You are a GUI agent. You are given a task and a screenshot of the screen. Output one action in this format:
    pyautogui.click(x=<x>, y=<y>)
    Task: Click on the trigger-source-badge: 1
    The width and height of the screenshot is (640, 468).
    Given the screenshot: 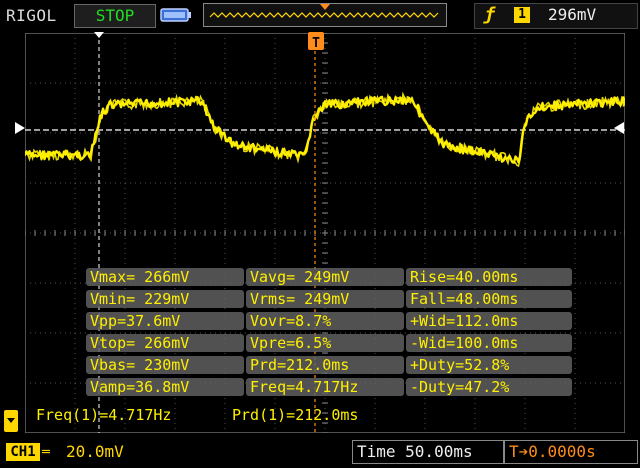 What is the action you would take?
    pyautogui.click(x=522, y=15)
    